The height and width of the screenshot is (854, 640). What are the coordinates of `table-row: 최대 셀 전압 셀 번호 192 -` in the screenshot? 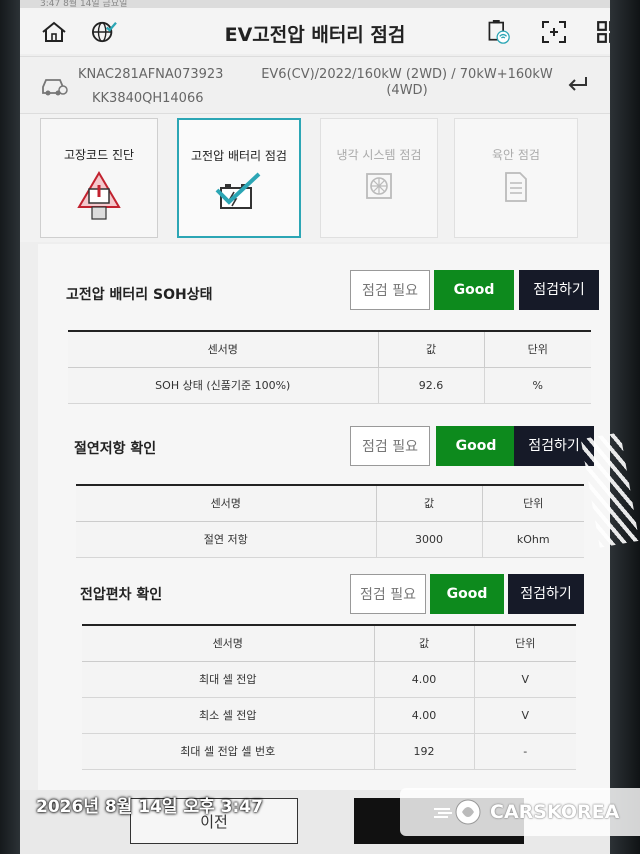 It's located at (329, 751).